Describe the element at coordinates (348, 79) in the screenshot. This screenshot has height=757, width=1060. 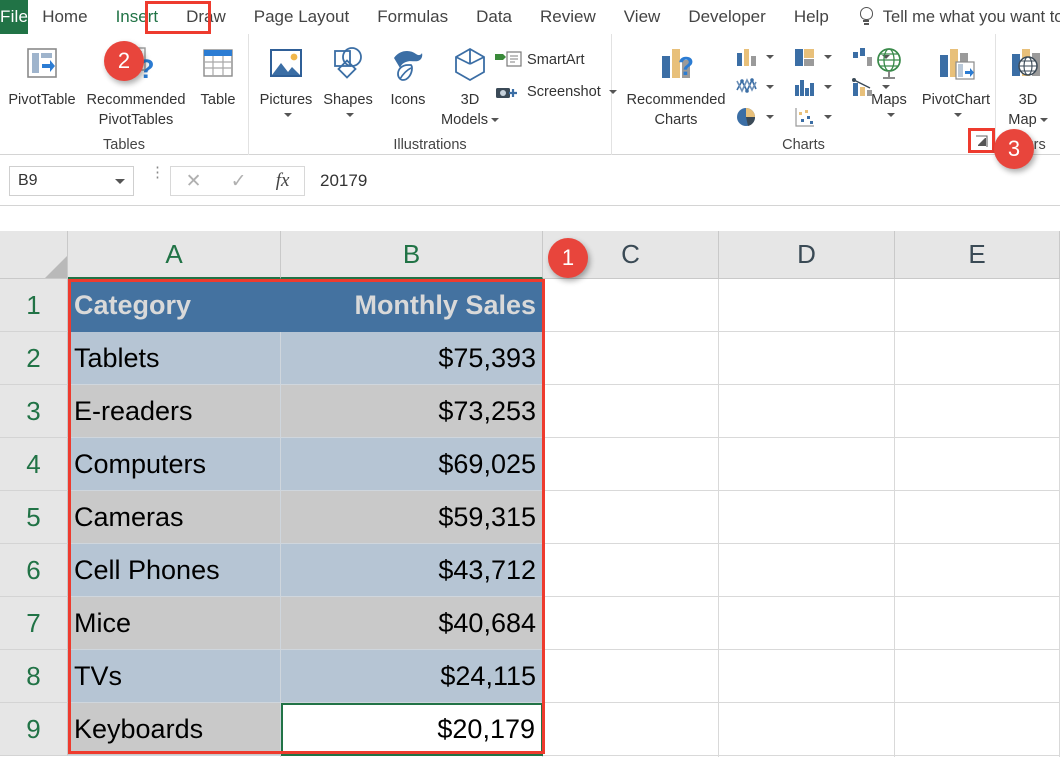
I see `shapes-button: Shapes` at that location.